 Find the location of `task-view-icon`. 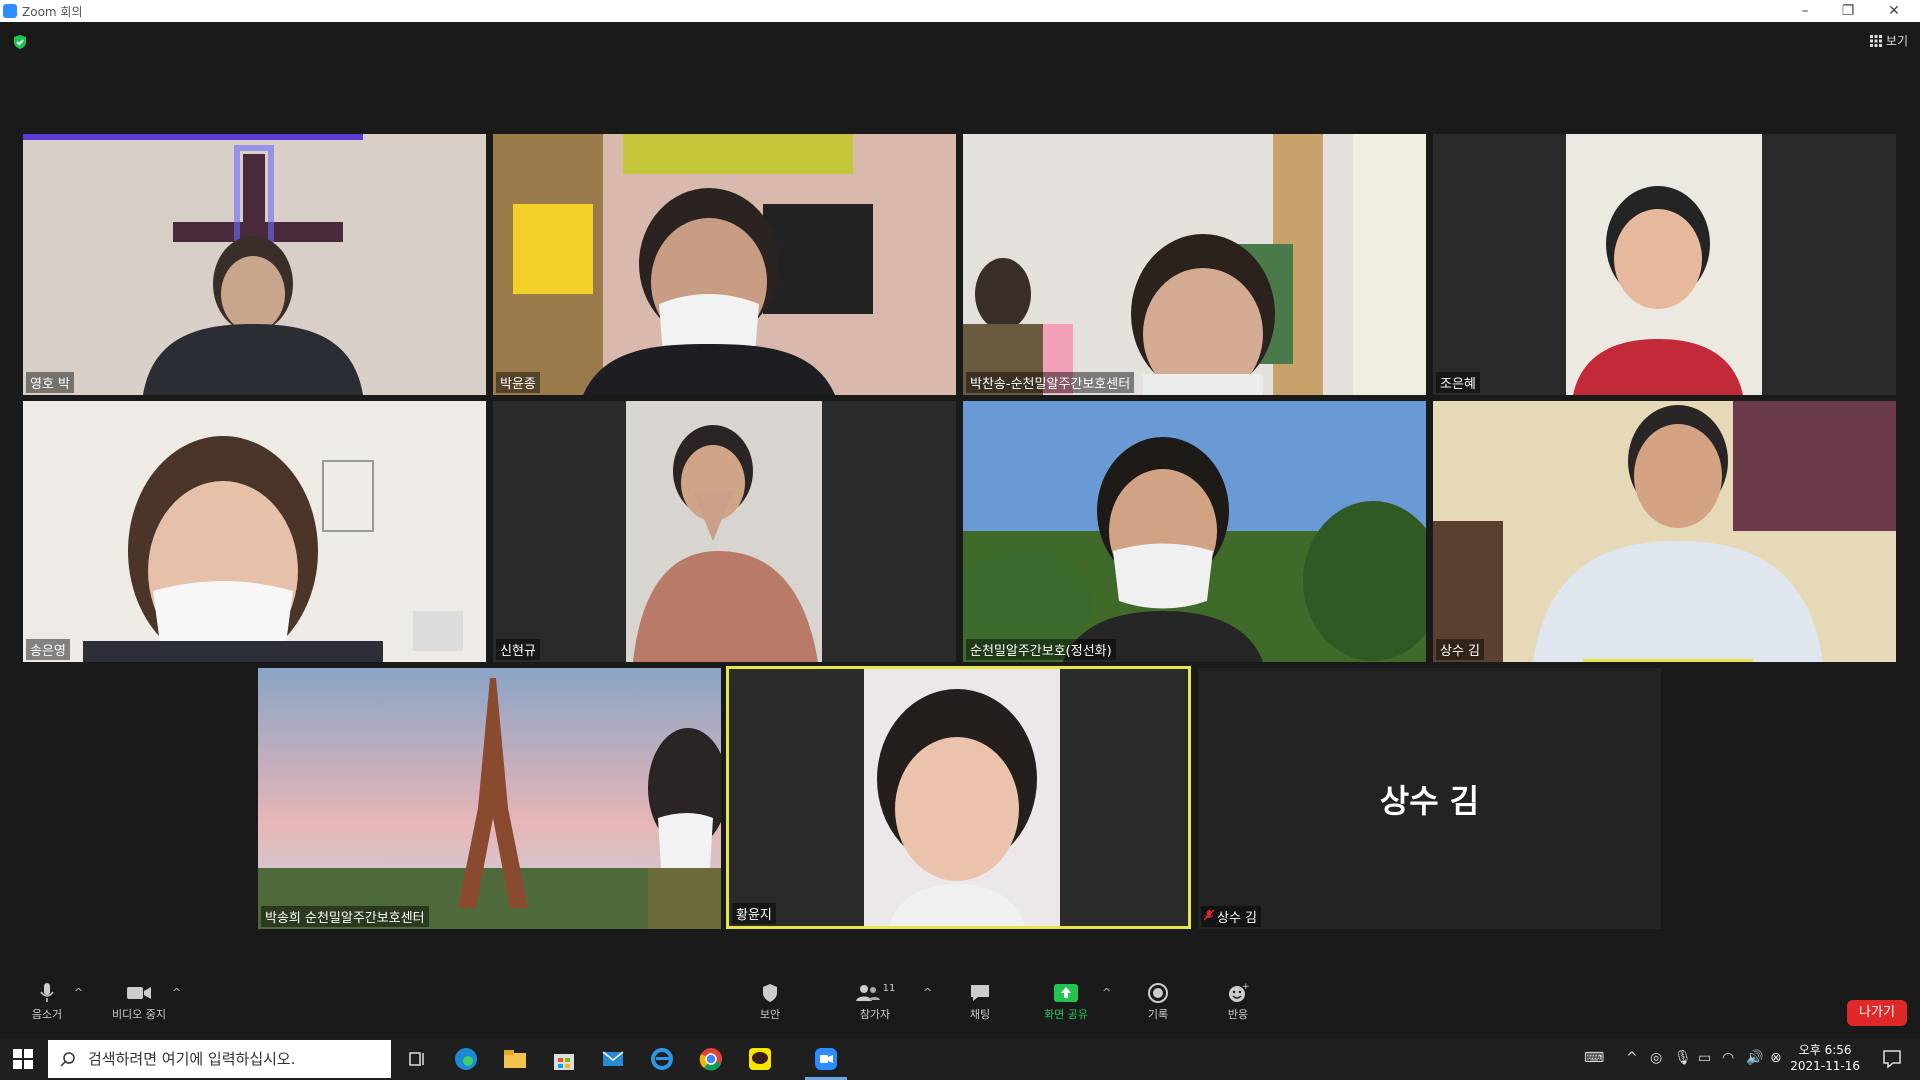

task-view-icon is located at coordinates (418, 1059).